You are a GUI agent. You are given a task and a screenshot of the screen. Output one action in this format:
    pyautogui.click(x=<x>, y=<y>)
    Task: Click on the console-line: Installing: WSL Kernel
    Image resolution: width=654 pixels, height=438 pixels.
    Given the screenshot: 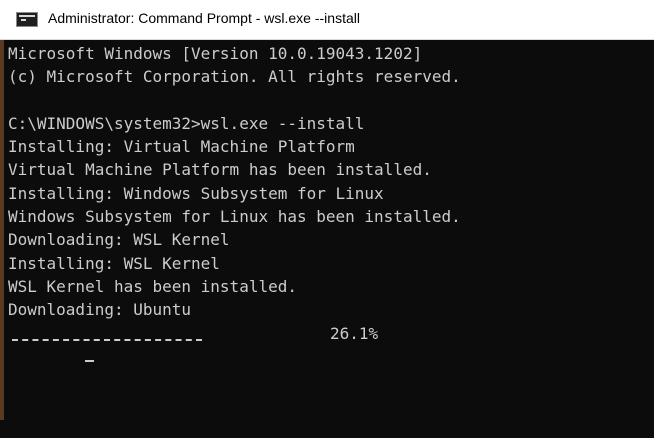 What is the action you would take?
    pyautogui.click(x=114, y=263)
    